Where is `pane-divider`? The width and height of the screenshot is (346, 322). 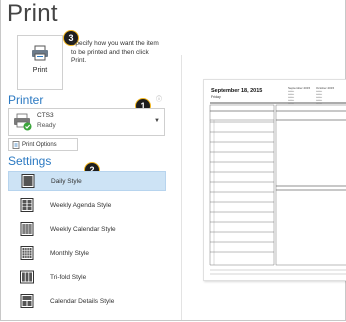
pane-divider is located at coordinates (181, 187).